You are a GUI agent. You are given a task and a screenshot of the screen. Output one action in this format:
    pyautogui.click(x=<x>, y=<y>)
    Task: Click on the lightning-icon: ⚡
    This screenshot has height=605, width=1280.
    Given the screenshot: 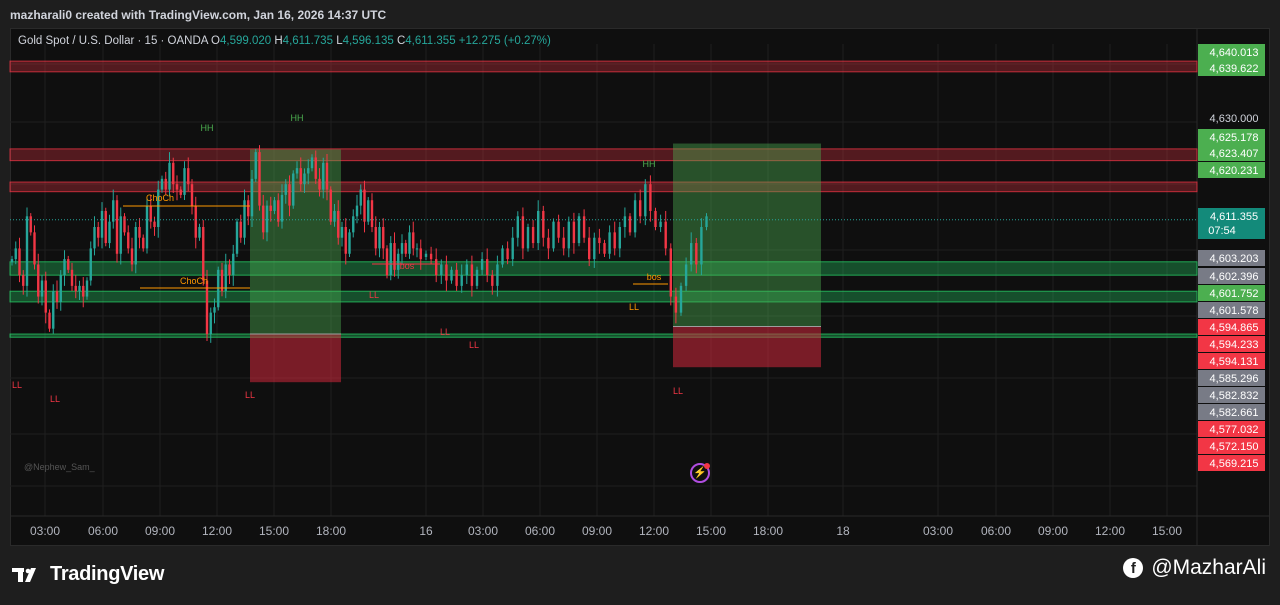 What is the action you would take?
    pyautogui.click(x=700, y=473)
    